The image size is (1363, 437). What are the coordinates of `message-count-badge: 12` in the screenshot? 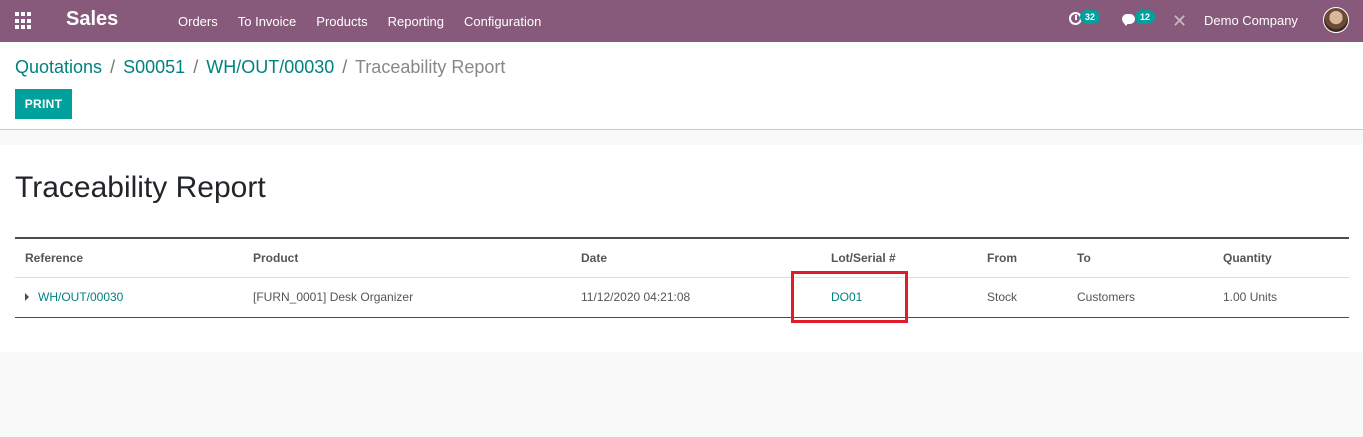 It's located at (1145, 17).